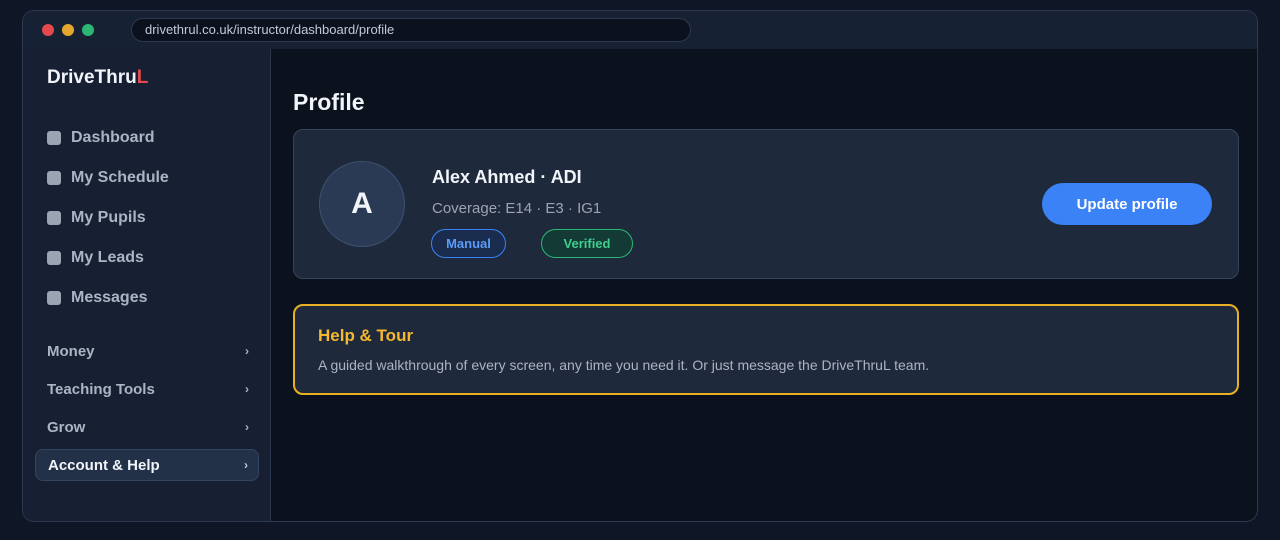 This screenshot has width=1280, height=540. What do you see at coordinates (147, 427) in the screenshot?
I see `sidebar-group-grow: Grow ›` at bounding box center [147, 427].